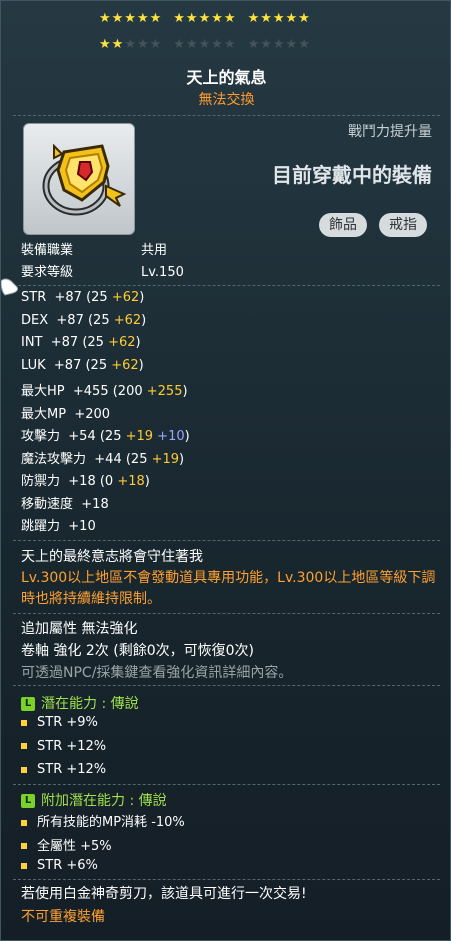 The height and width of the screenshot is (941, 451). What do you see at coordinates (33, 365) in the screenshot?
I see `stat-label: LUK` at bounding box center [33, 365].